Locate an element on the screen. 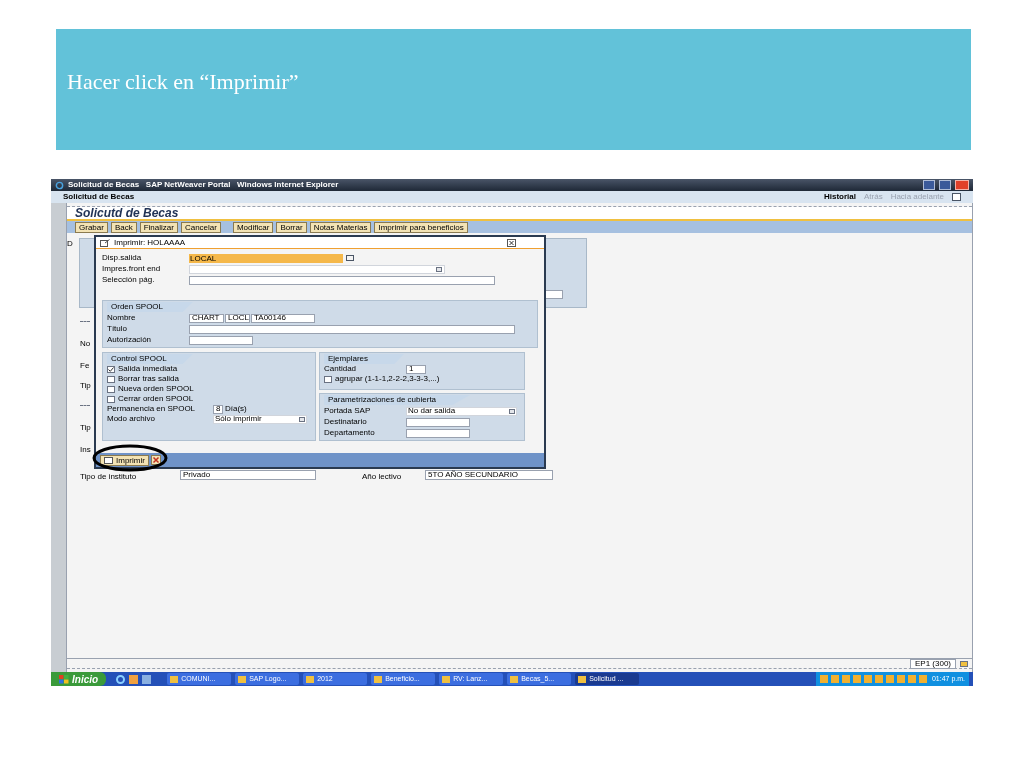 This screenshot has height=768, width=1024. browser-icon is located at coordinates (59, 185).